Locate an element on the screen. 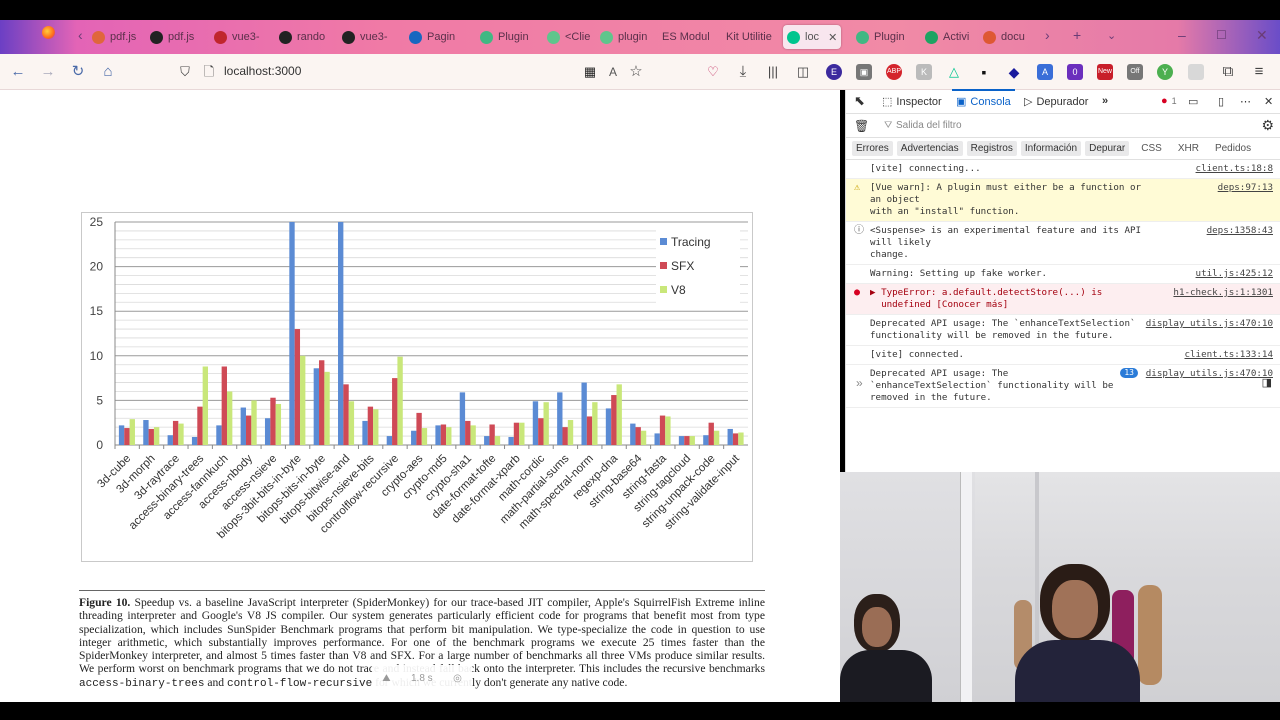 The image size is (1280, 720). back-icon: ← is located at coordinates (18, 72).